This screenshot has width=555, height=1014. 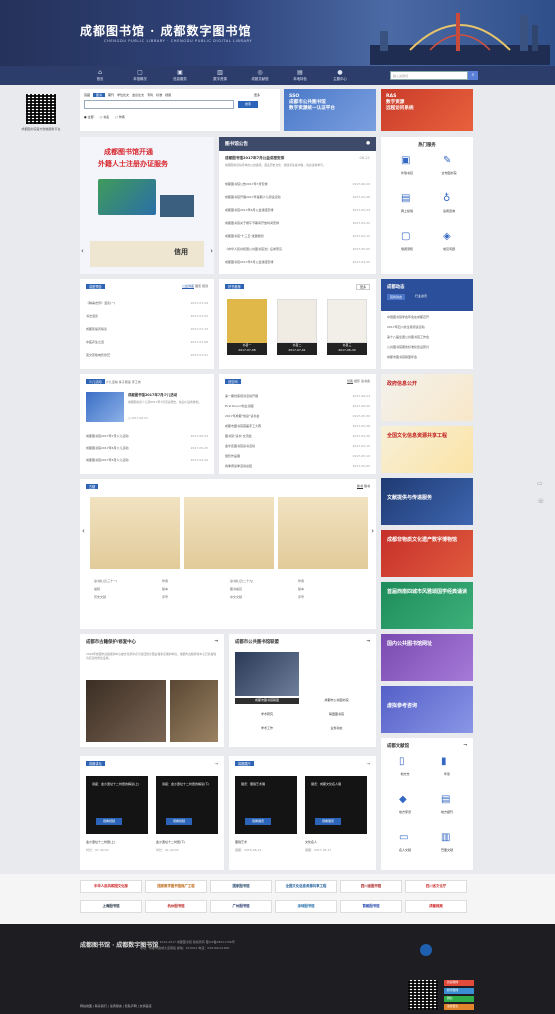 I want to click on video-card: 讲座：金沙遗址十二时辰的解读(上) 观看视频, so click(x=117, y=805).